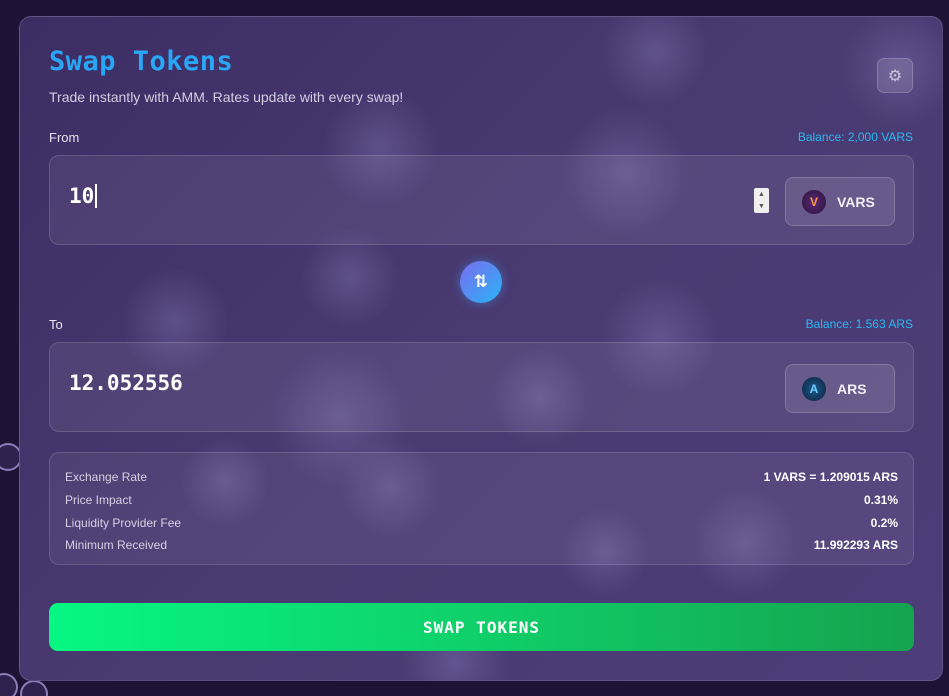 The image size is (949, 696). What do you see at coordinates (481, 500) in the screenshot?
I see `detail-row: Price Impact 0.31%` at bounding box center [481, 500].